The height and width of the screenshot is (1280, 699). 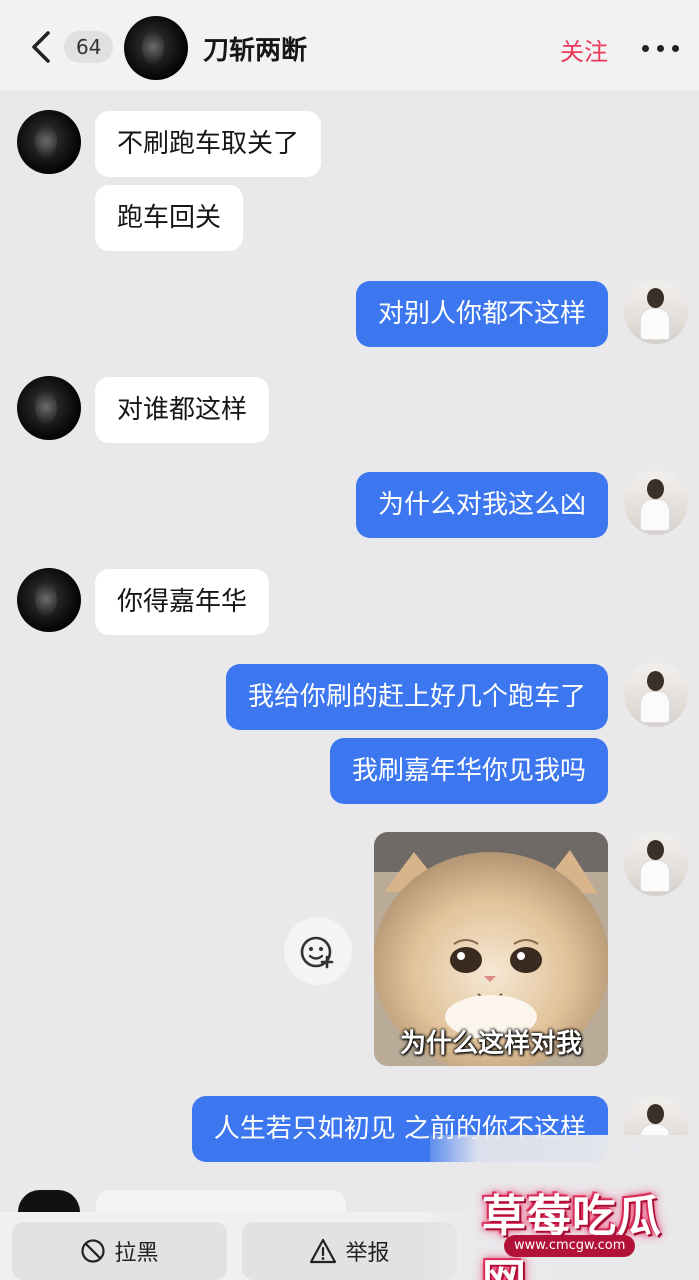 What do you see at coordinates (221, 1201) in the screenshot?
I see `message-bubble-incoming` at bounding box center [221, 1201].